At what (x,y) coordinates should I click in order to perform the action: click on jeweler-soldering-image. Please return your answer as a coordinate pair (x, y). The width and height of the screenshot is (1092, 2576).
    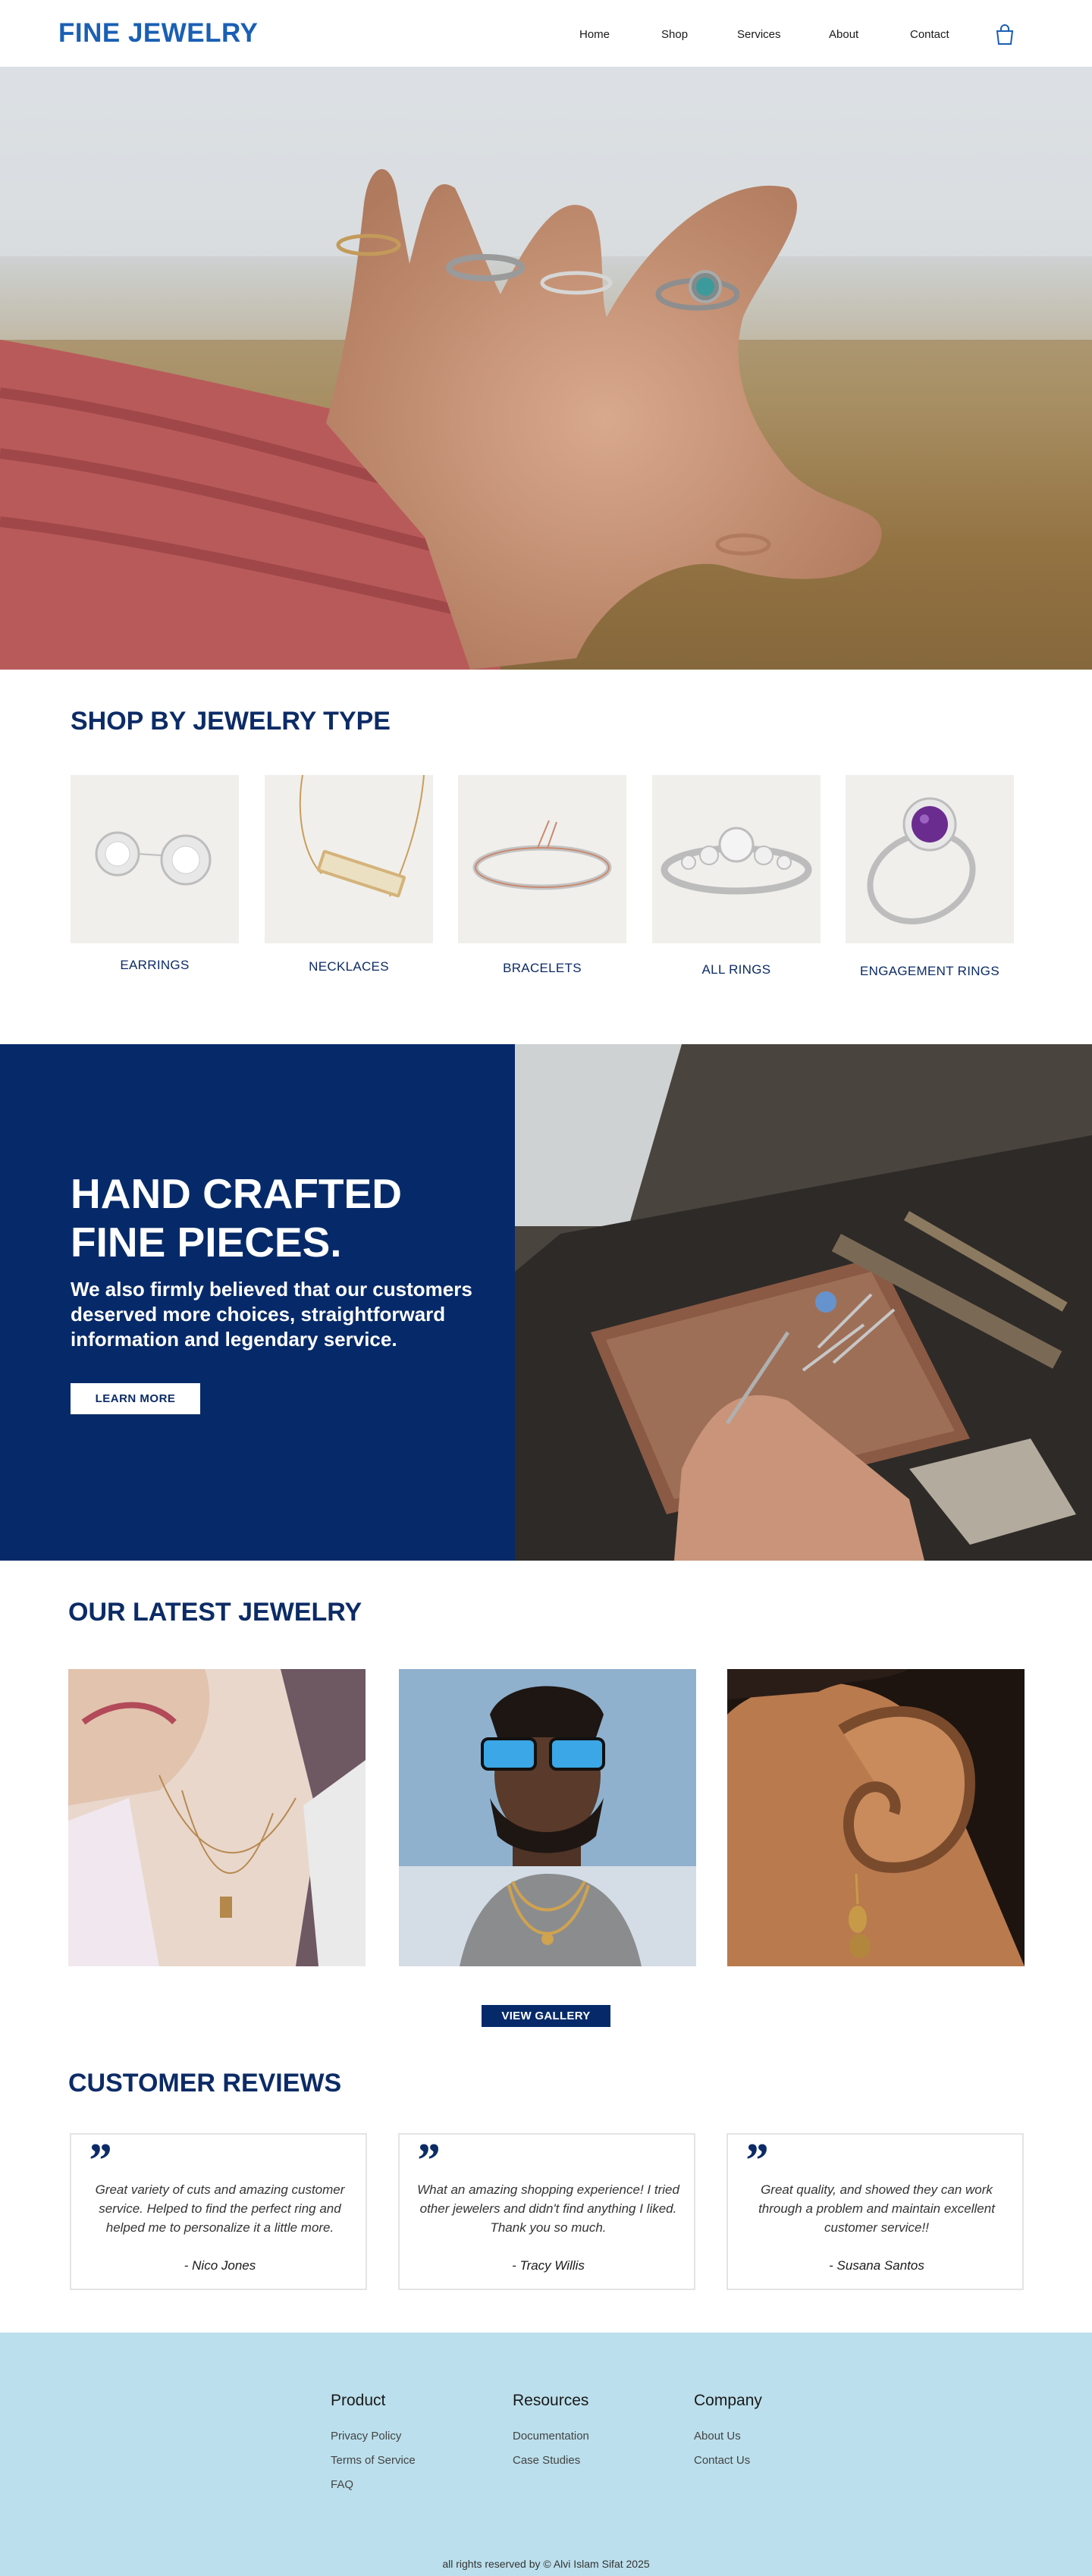
    Looking at the image, I should click on (803, 1302).